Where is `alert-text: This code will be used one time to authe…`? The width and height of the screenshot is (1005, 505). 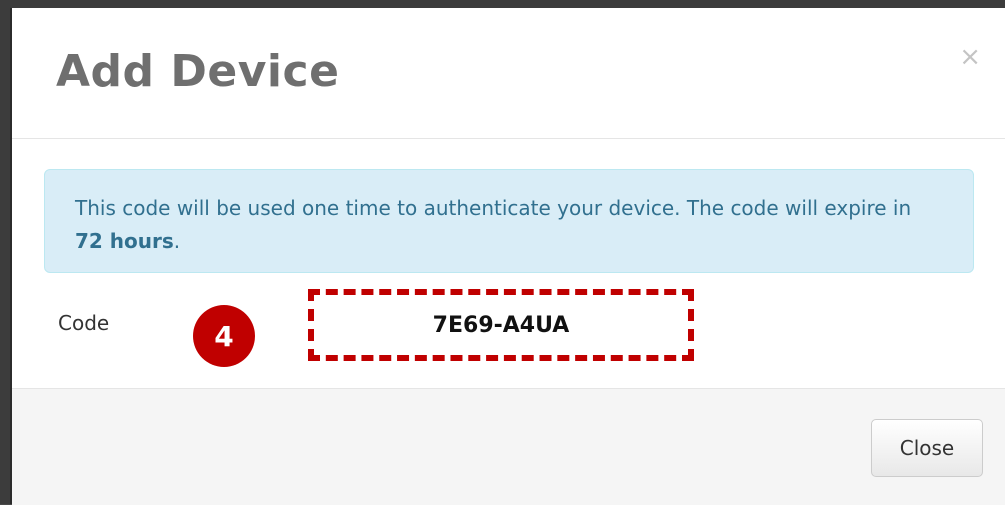
alert-text: This code will be used one time to authe… is located at coordinates (493, 208).